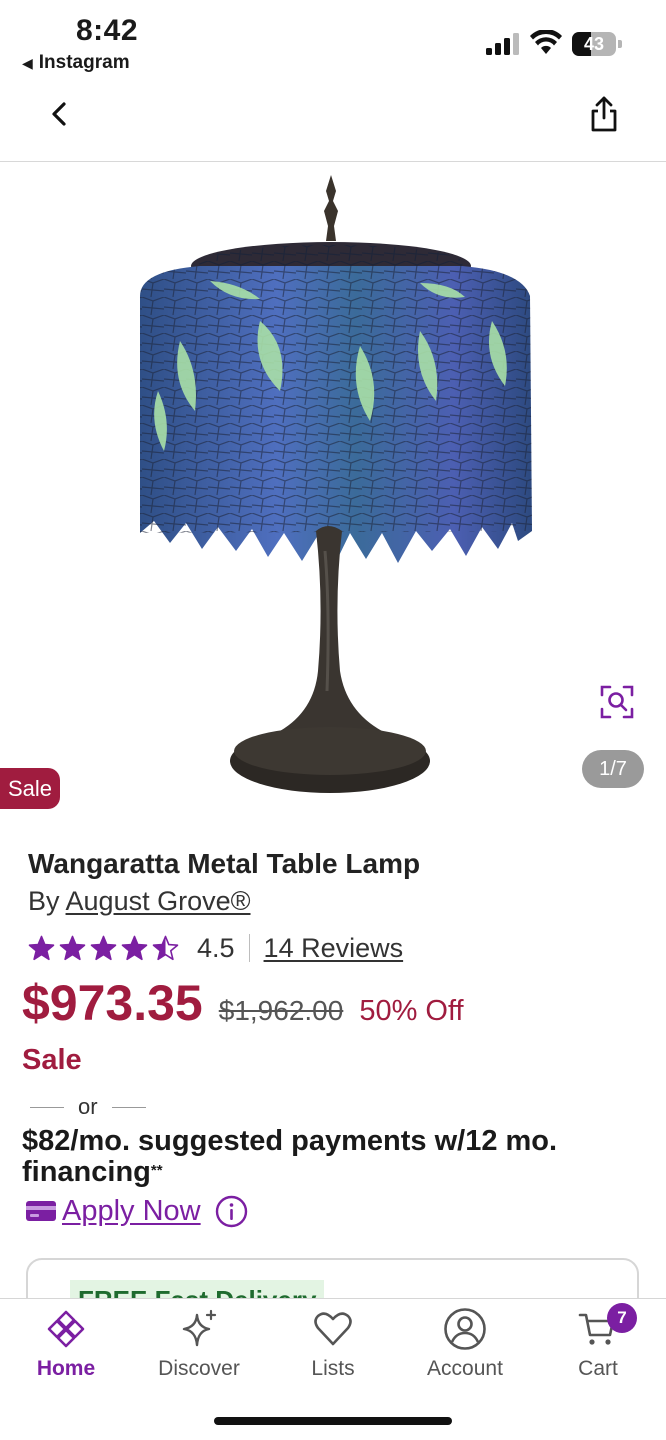  I want to click on cart-count-badge: 7, so click(622, 1318).